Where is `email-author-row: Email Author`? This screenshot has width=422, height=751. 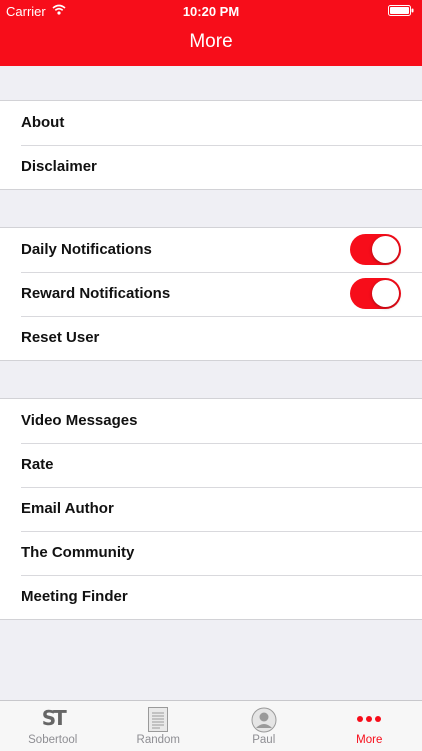
email-author-row: Email Author is located at coordinates (211, 509).